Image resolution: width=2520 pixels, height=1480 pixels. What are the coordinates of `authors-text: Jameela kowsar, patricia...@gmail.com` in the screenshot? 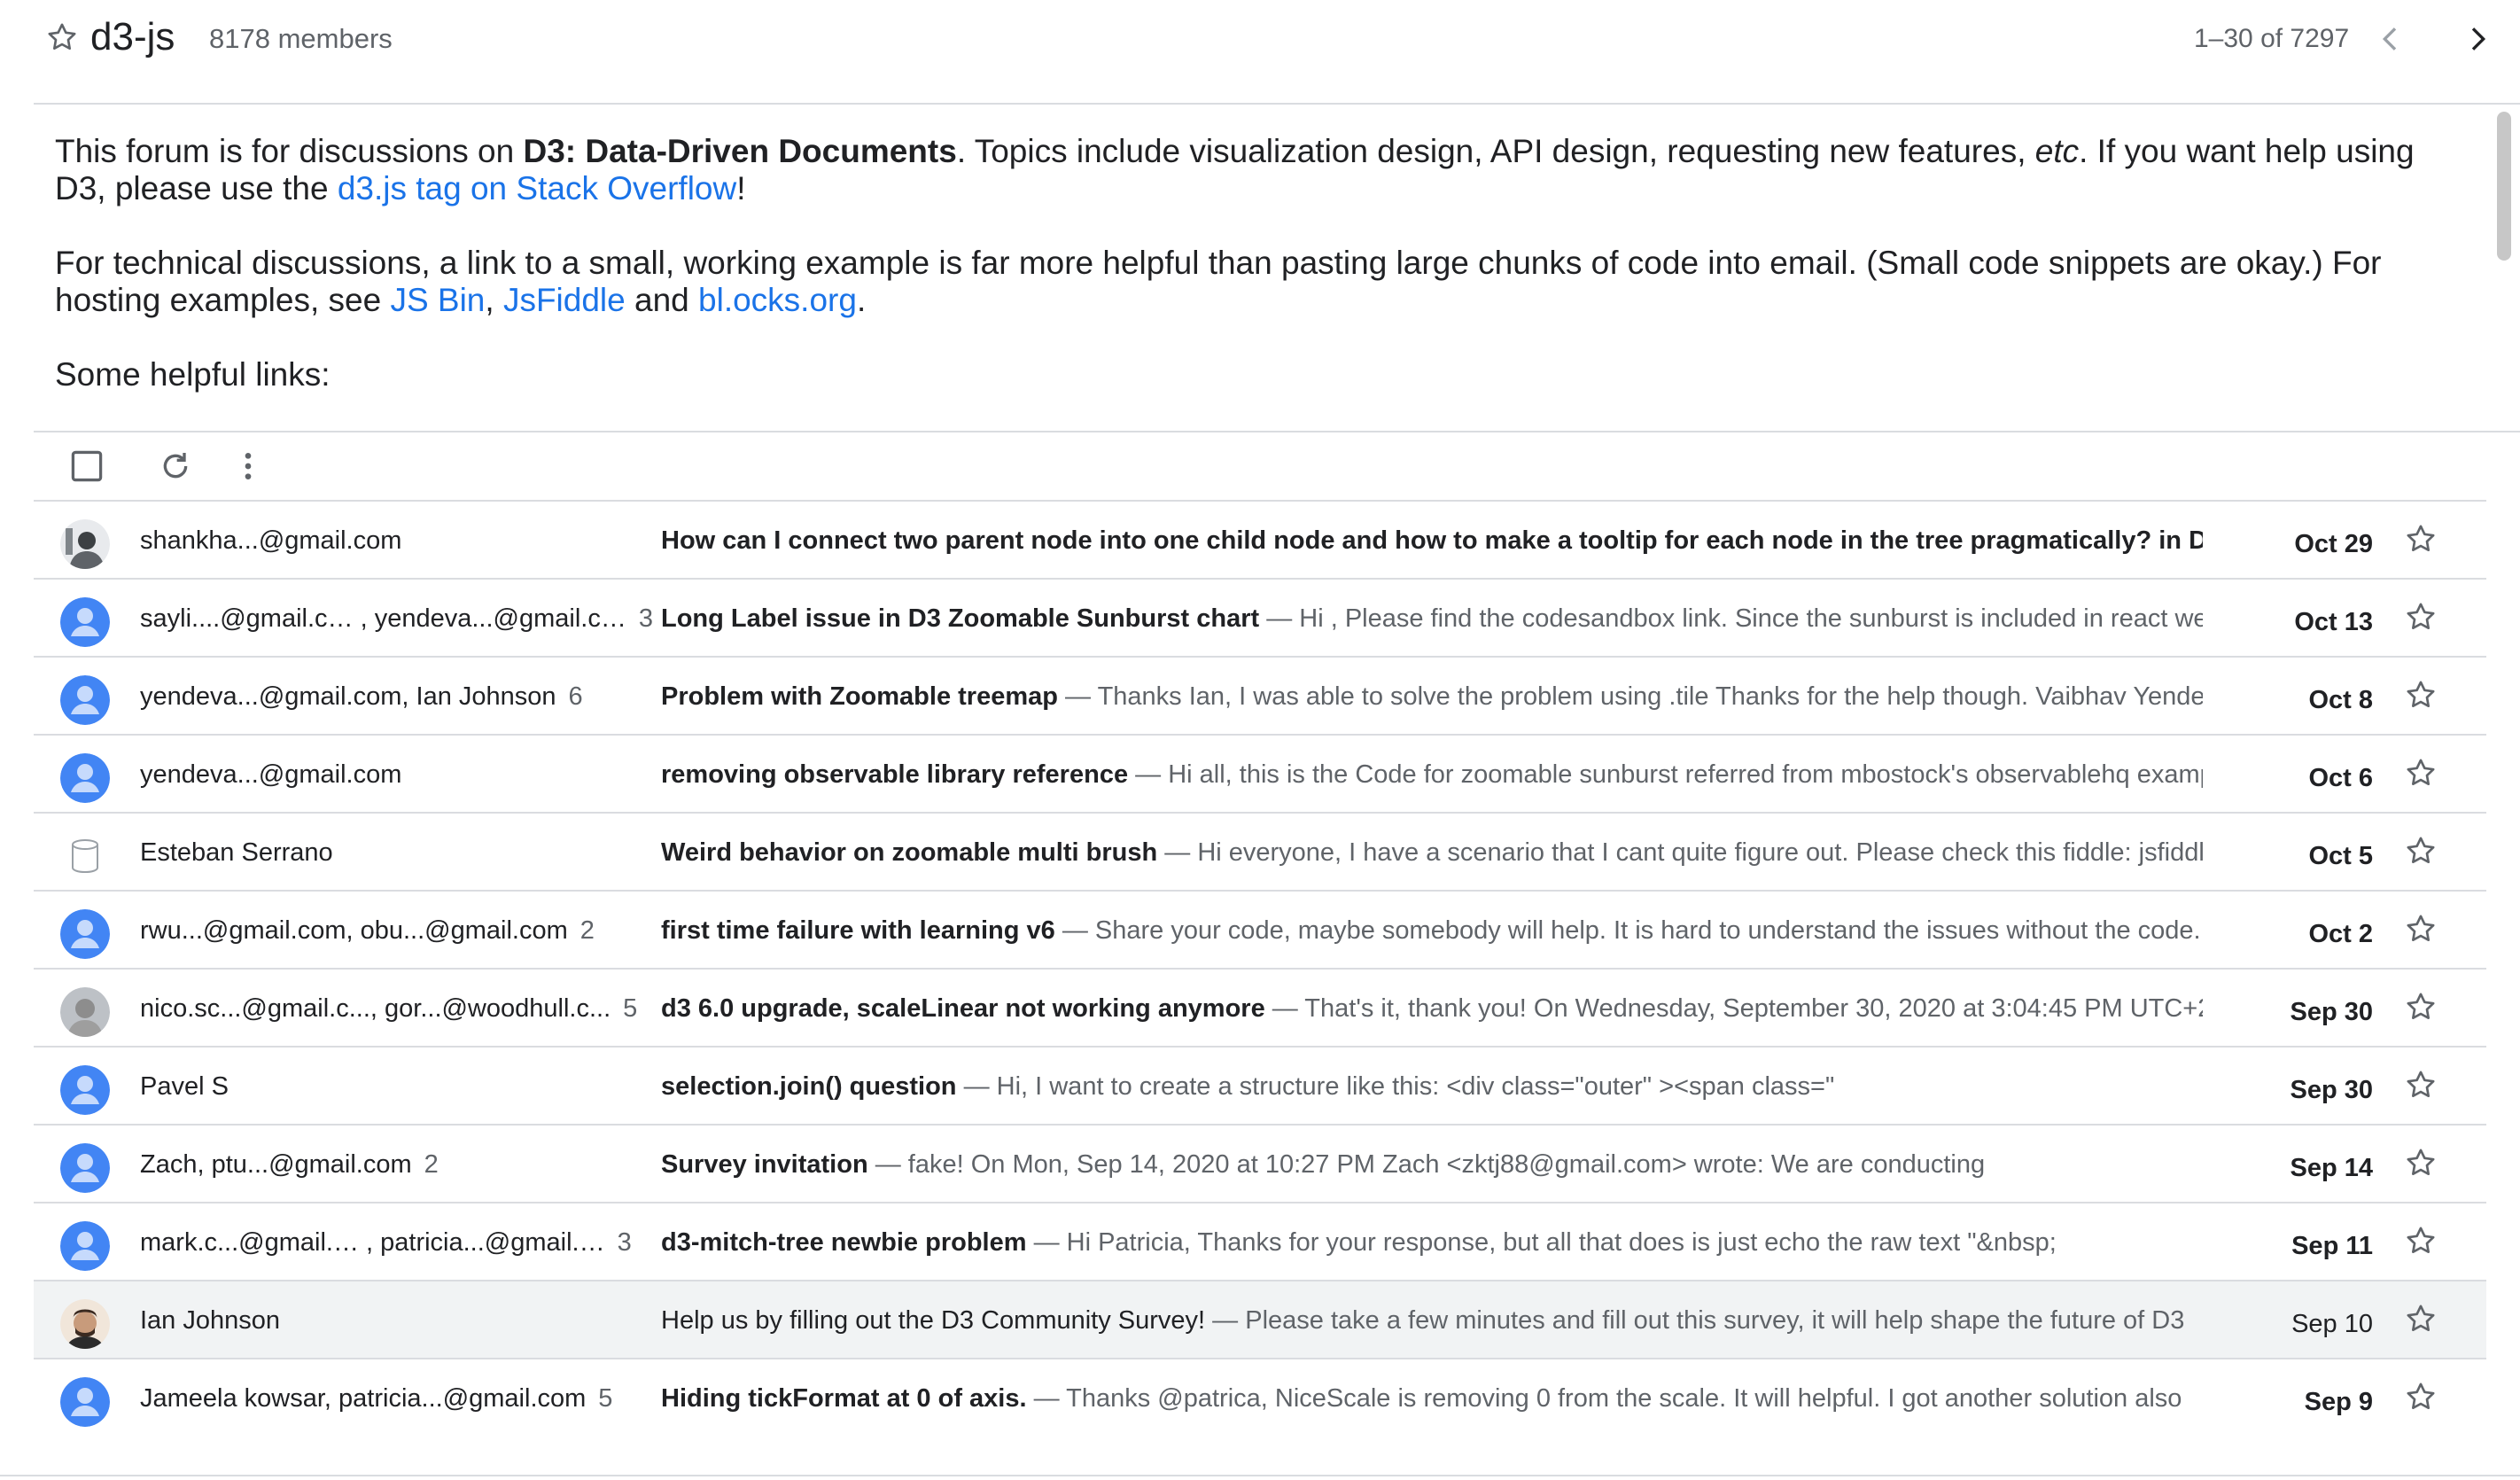 It's located at (363, 1398).